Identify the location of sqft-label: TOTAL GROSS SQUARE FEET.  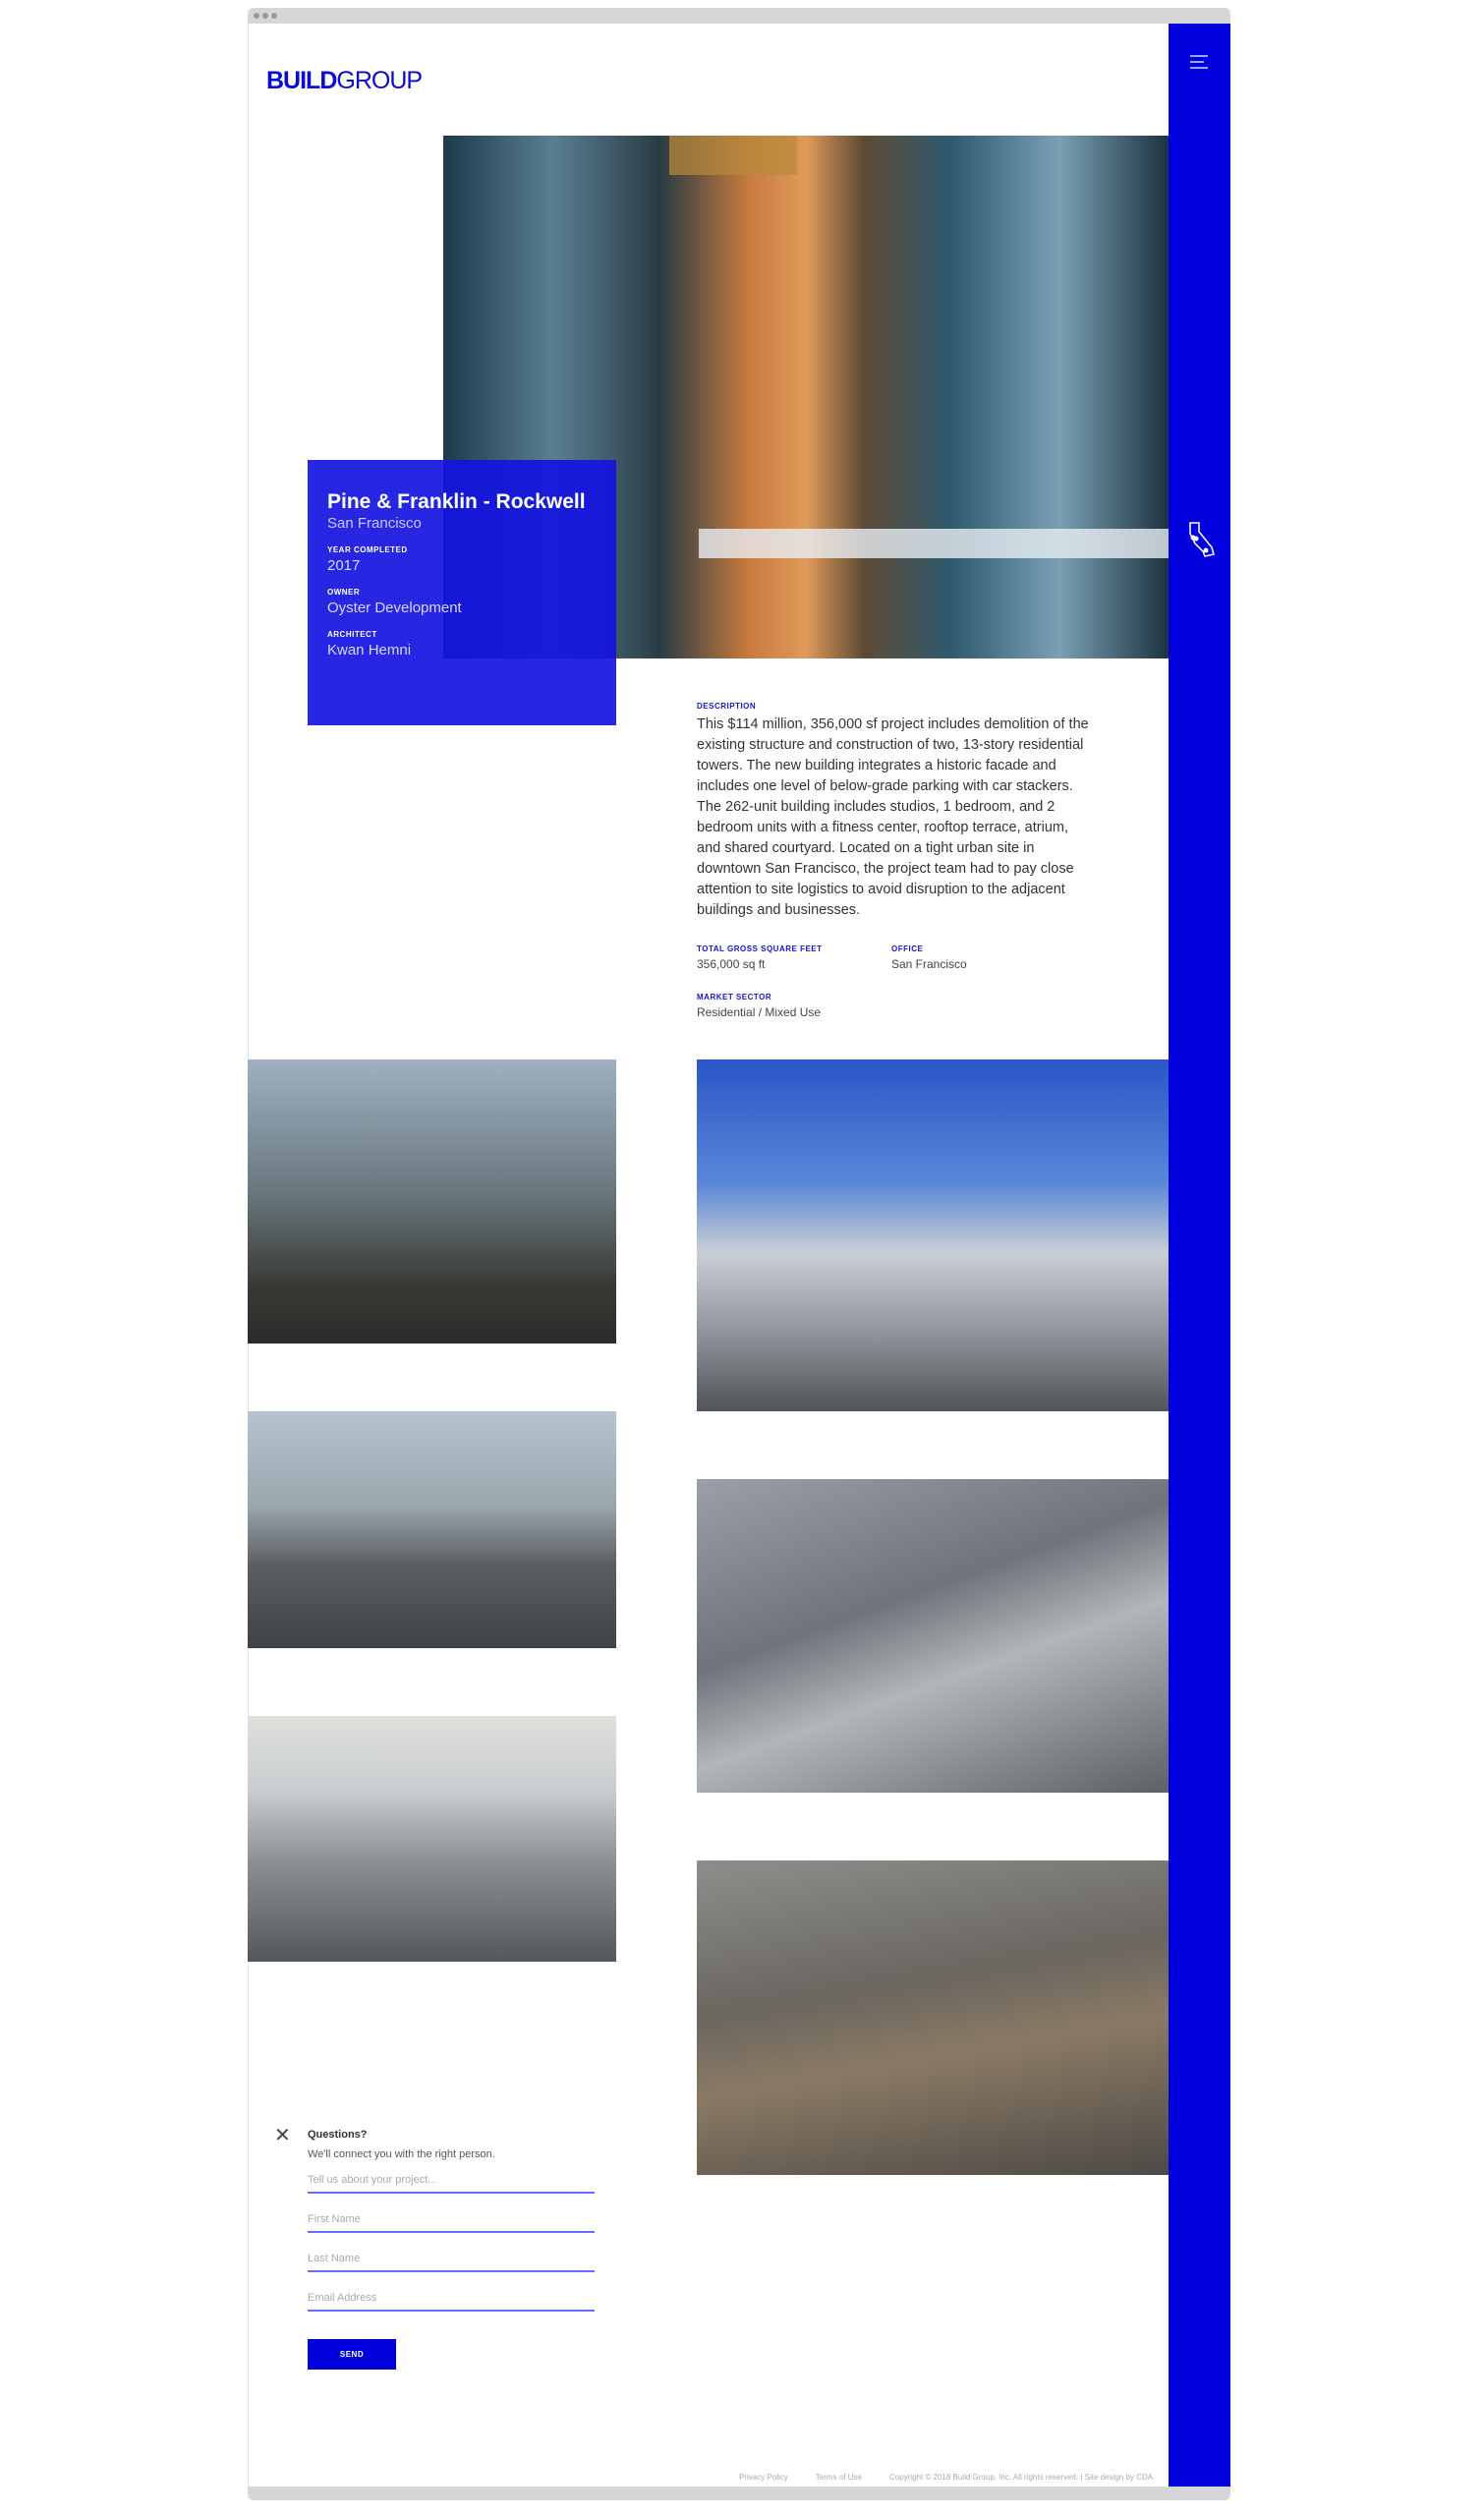
(760, 948).